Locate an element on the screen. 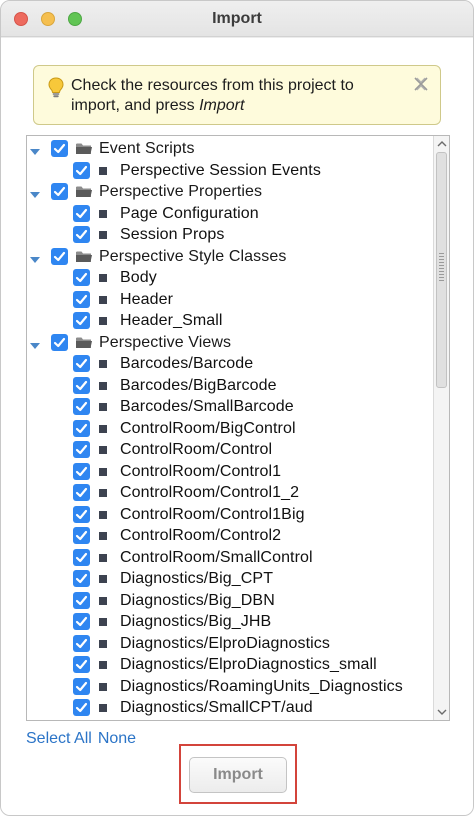  tree-item-row: Body is located at coordinates (230, 278).